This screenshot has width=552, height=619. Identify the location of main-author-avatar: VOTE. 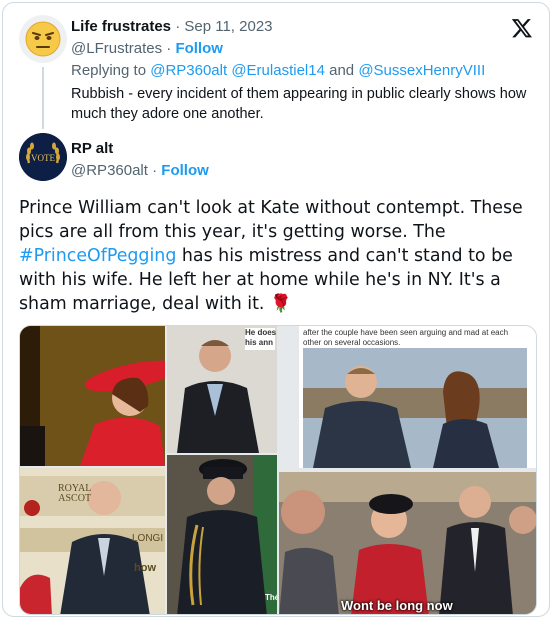
(43, 157).